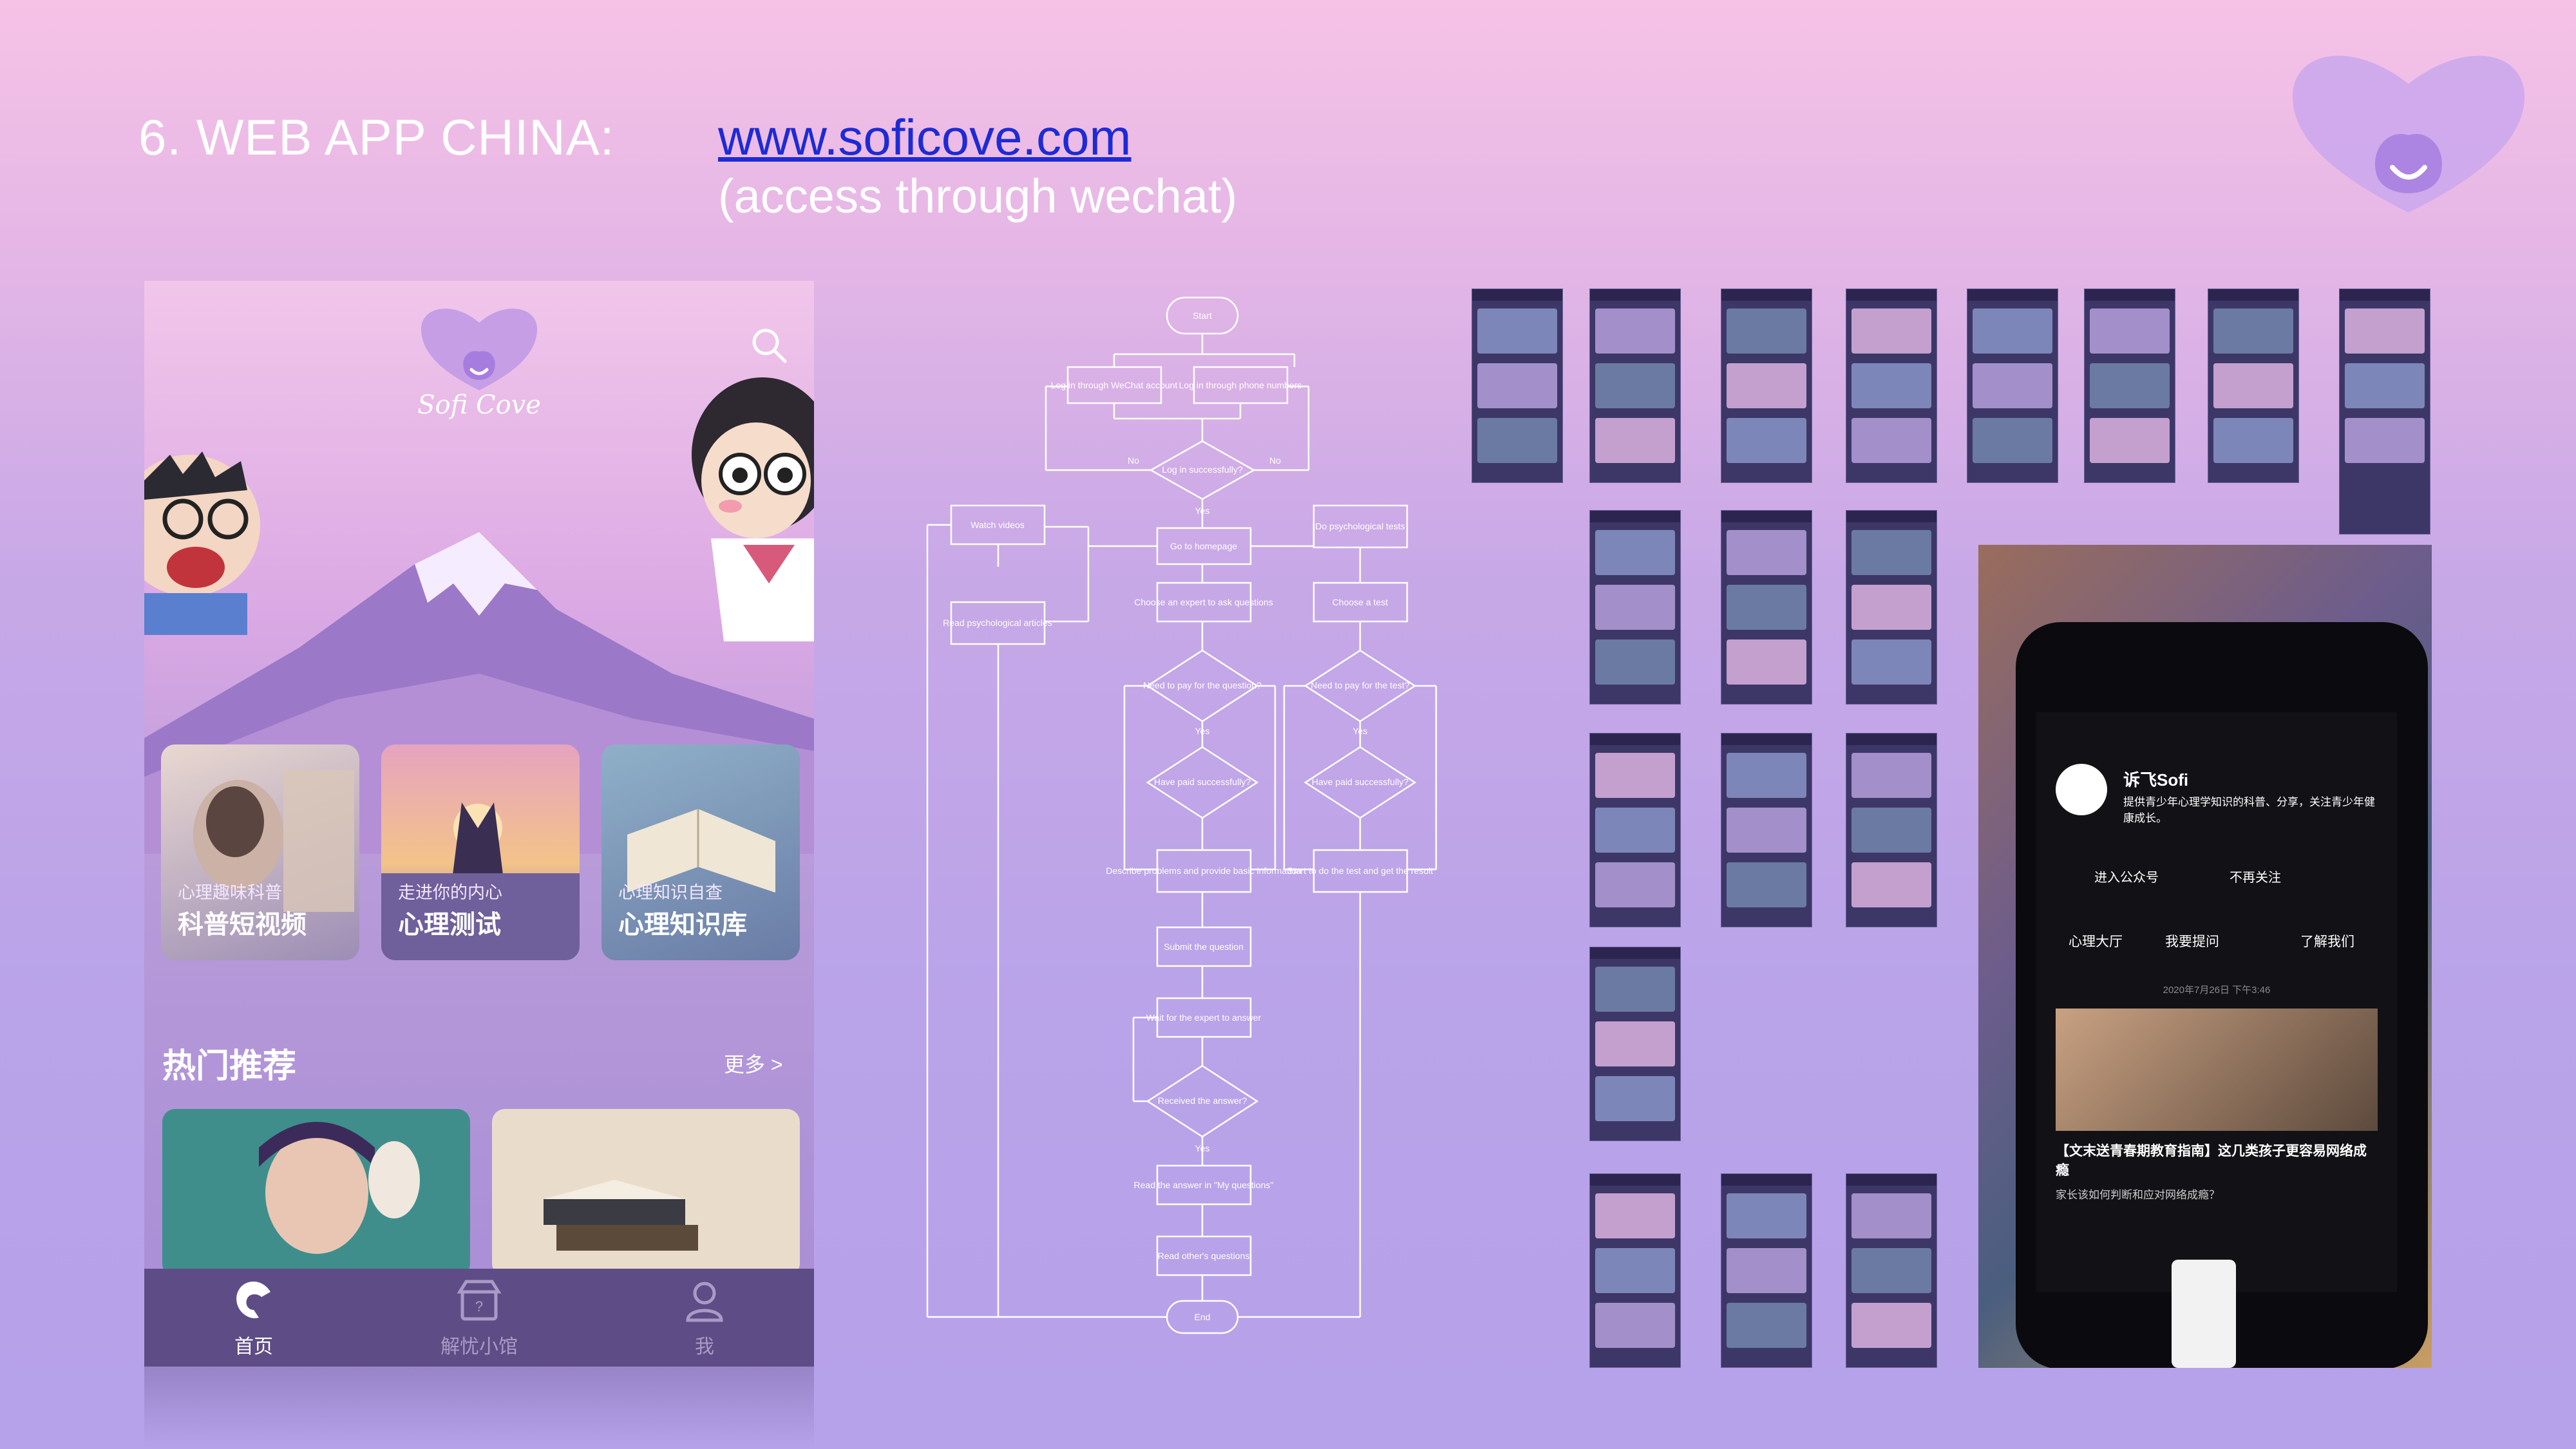  What do you see at coordinates (339, 1188) in the screenshot?
I see `person-photo` at bounding box center [339, 1188].